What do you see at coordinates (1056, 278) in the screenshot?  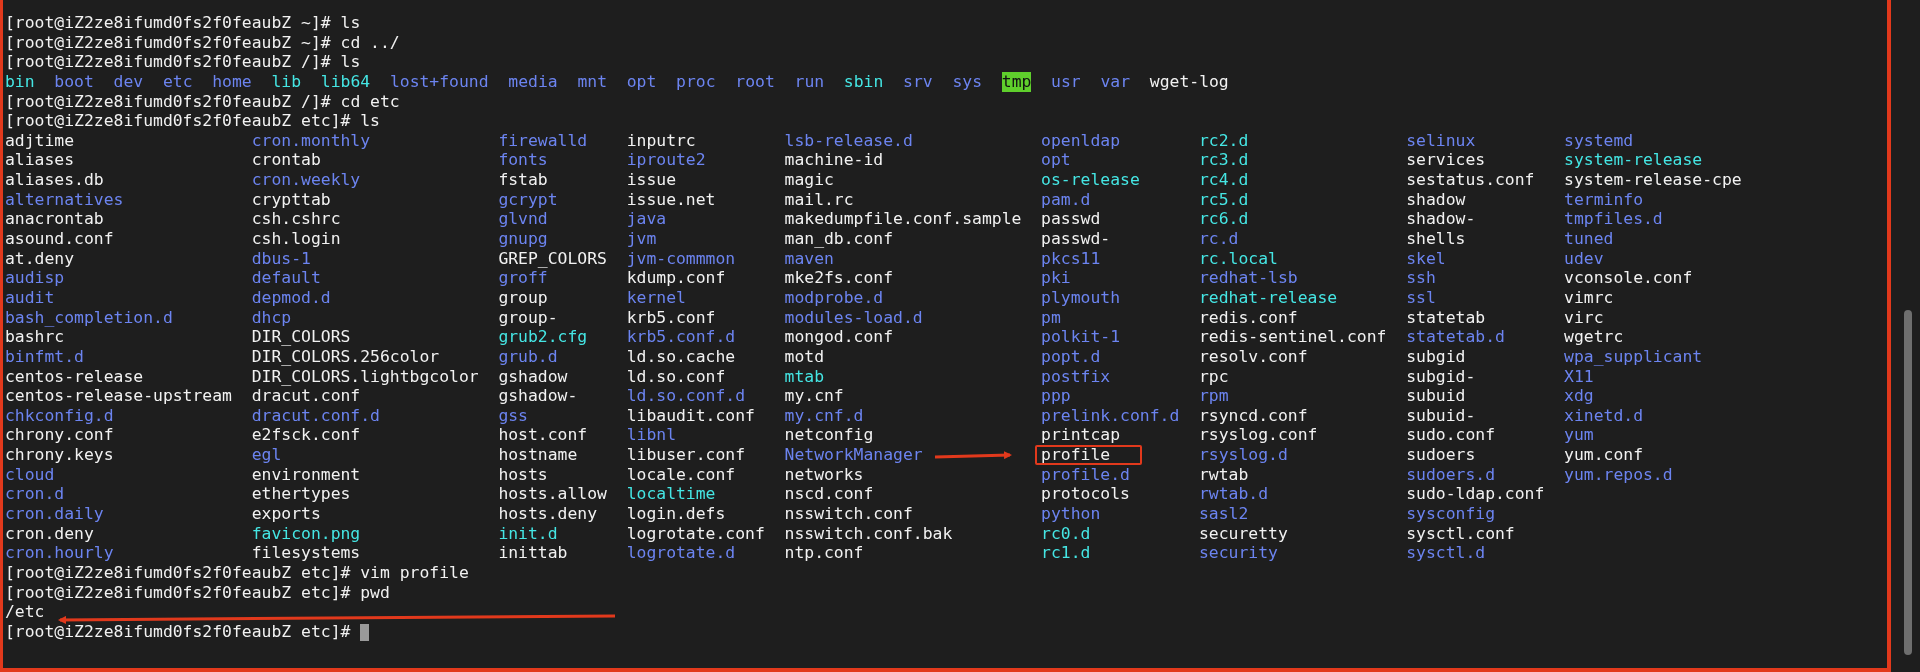 I see `directory-name: pki` at bounding box center [1056, 278].